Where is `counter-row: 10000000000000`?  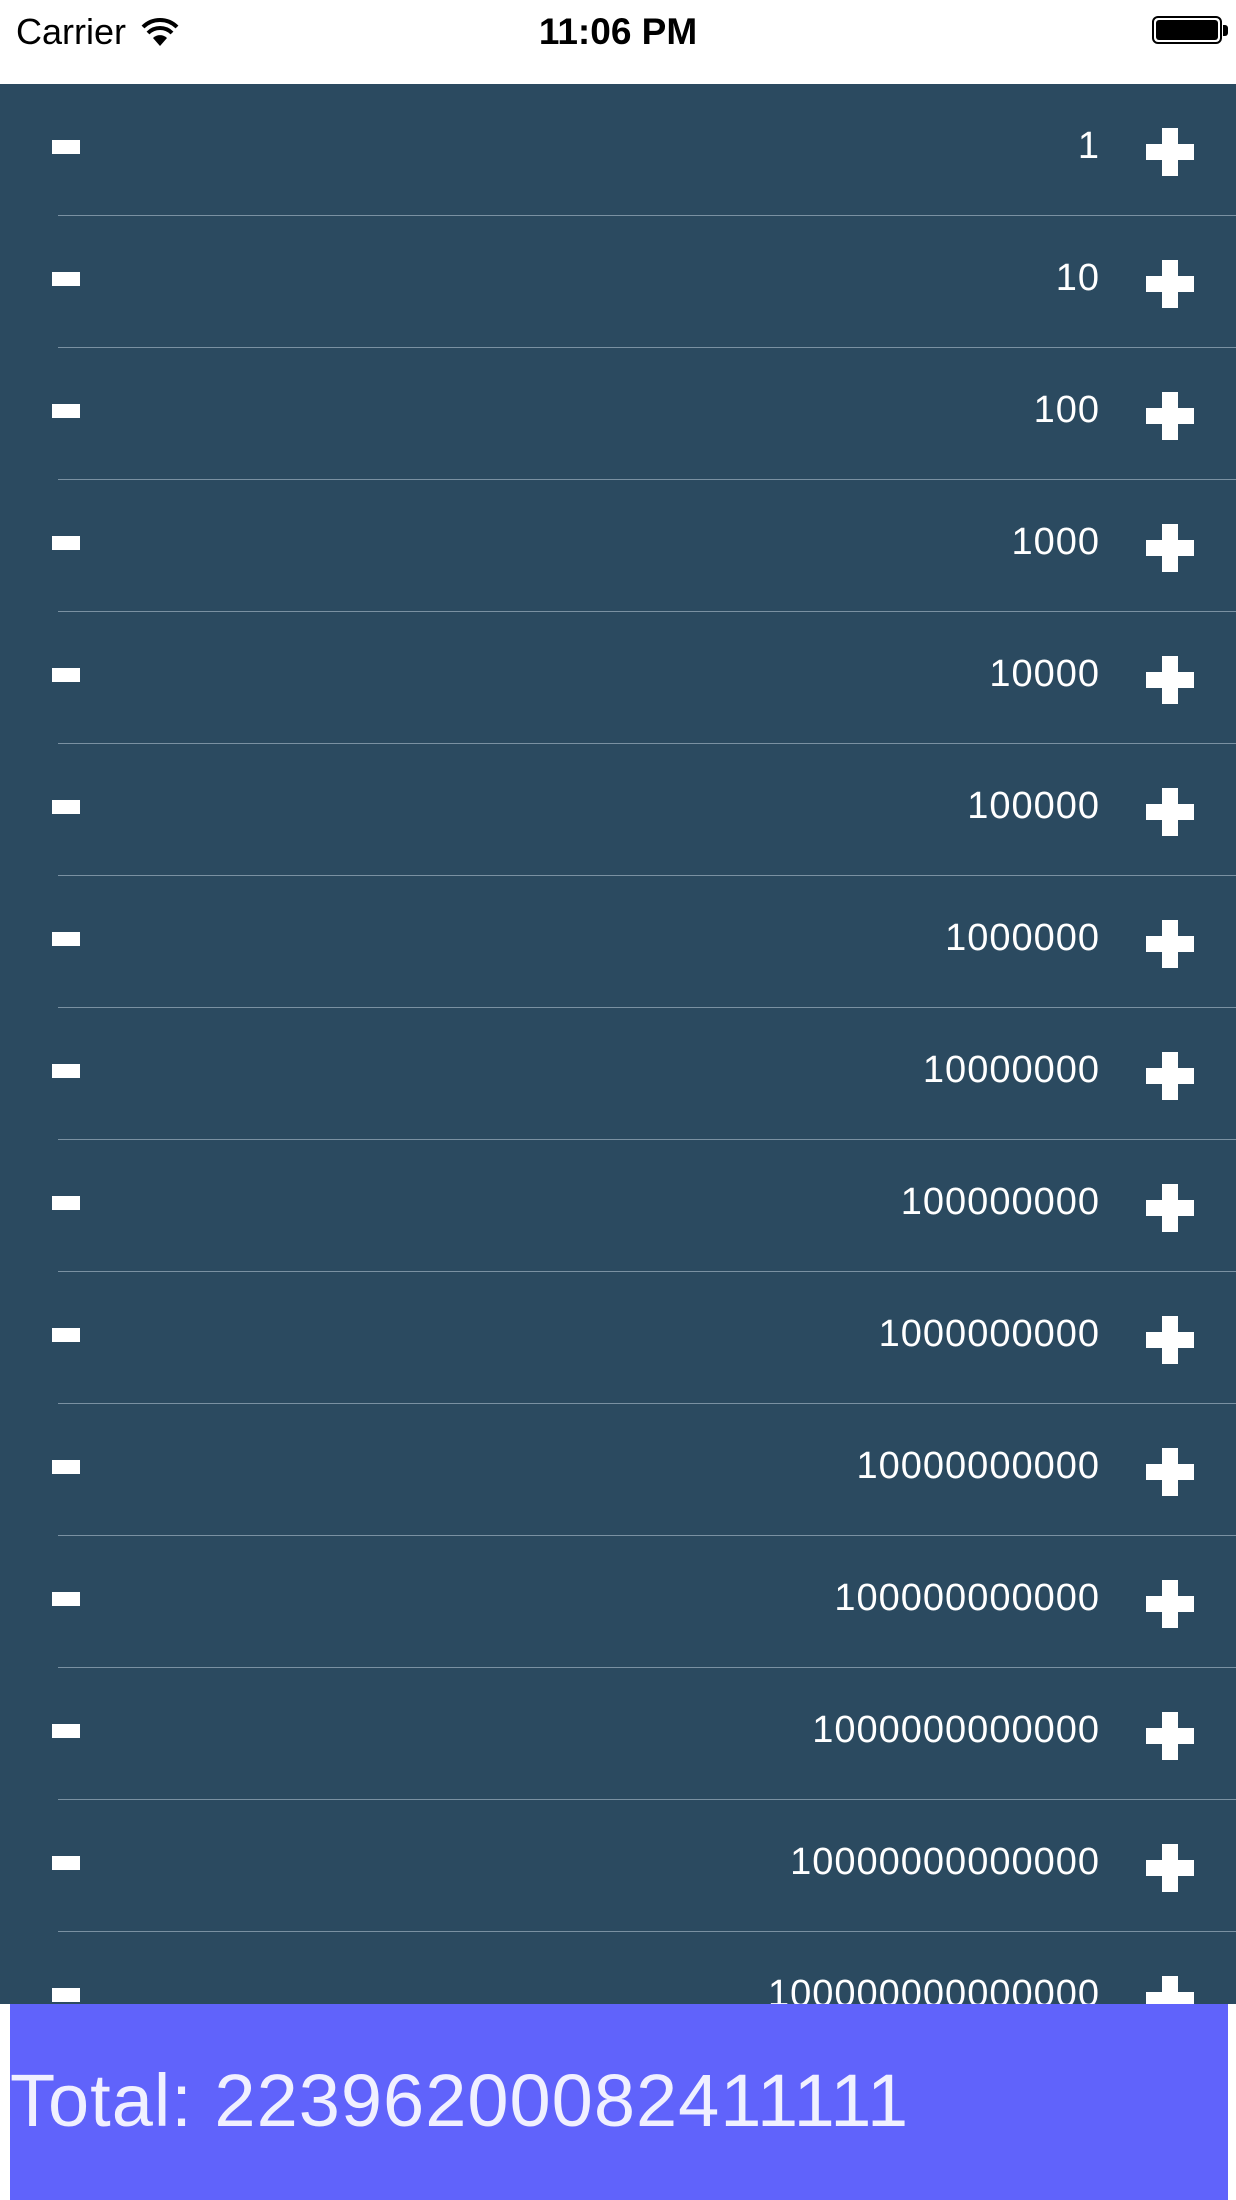
counter-row: 10000000000000 is located at coordinates (618, 1866).